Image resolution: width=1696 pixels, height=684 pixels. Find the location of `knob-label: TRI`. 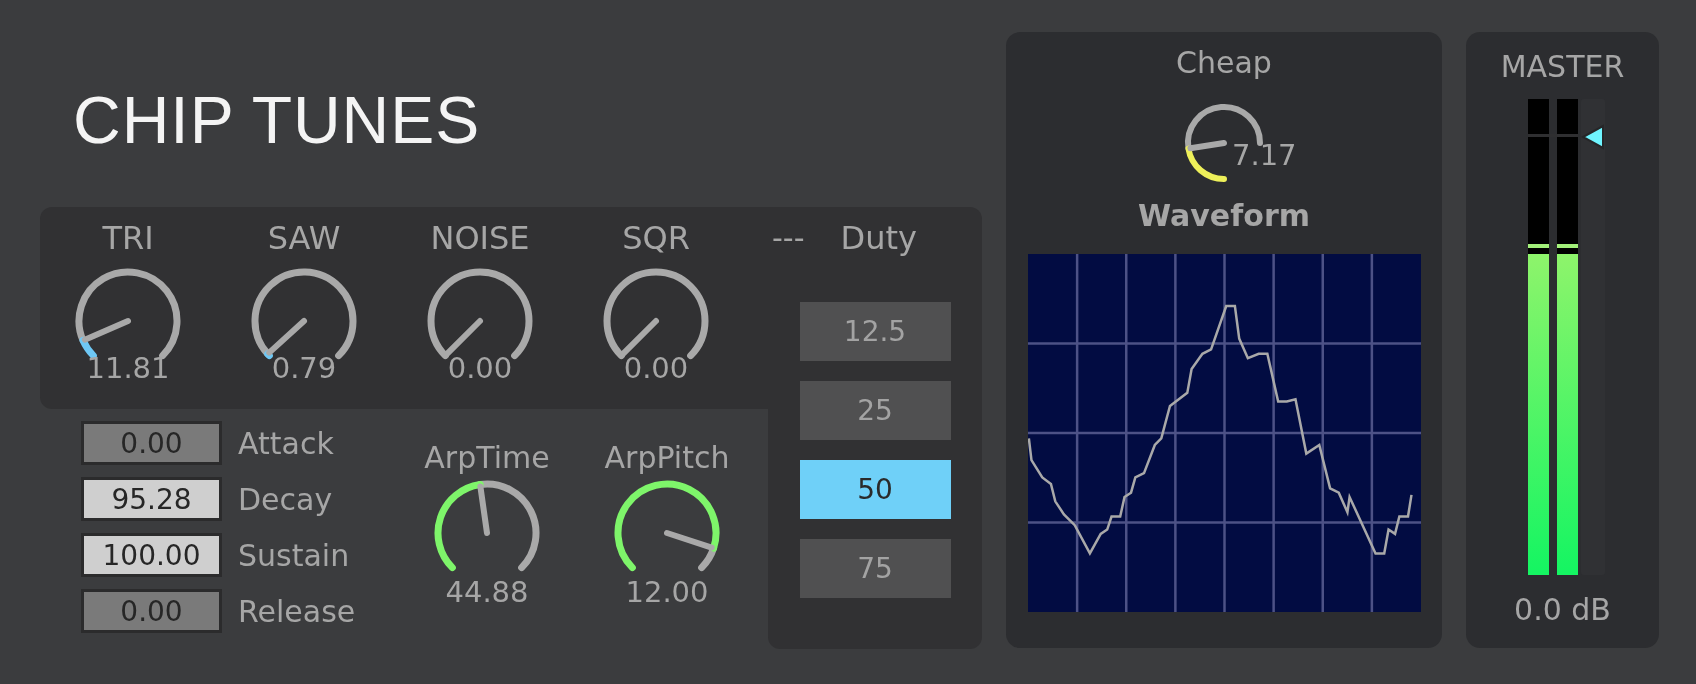

knob-label: TRI is located at coordinates (128, 239).